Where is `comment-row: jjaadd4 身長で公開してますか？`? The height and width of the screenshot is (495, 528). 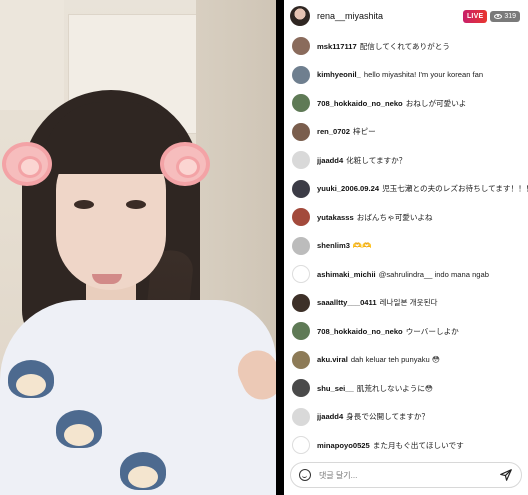 comment-row: jjaadd4 身長で公開してますか？ is located at coordinates (406, 417).